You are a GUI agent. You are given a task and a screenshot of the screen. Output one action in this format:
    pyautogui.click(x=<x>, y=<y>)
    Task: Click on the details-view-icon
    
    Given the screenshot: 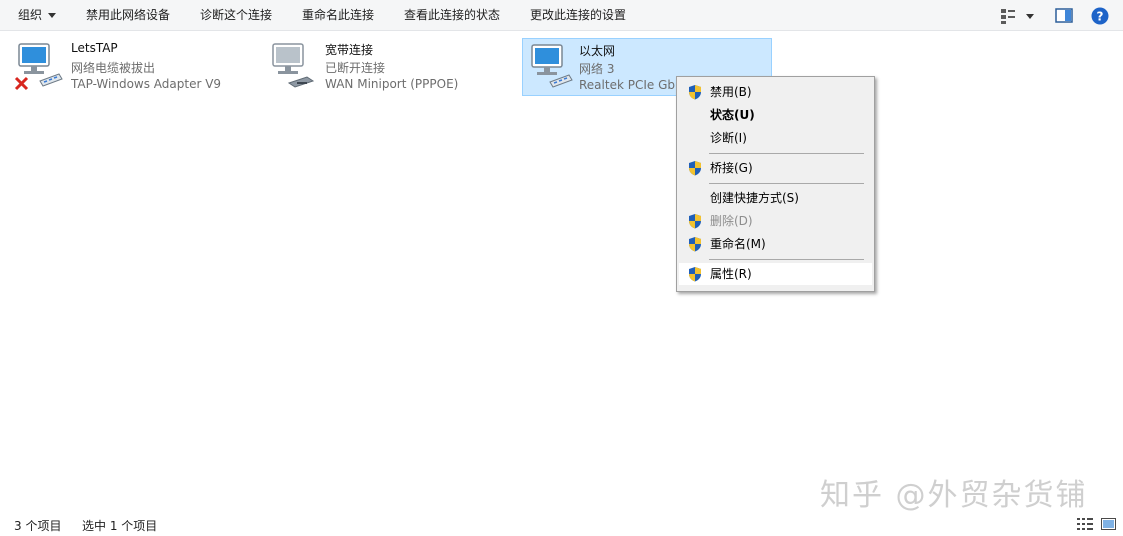 What is the action you would take?
    pyautogui.click(x=1085, y=524)
    